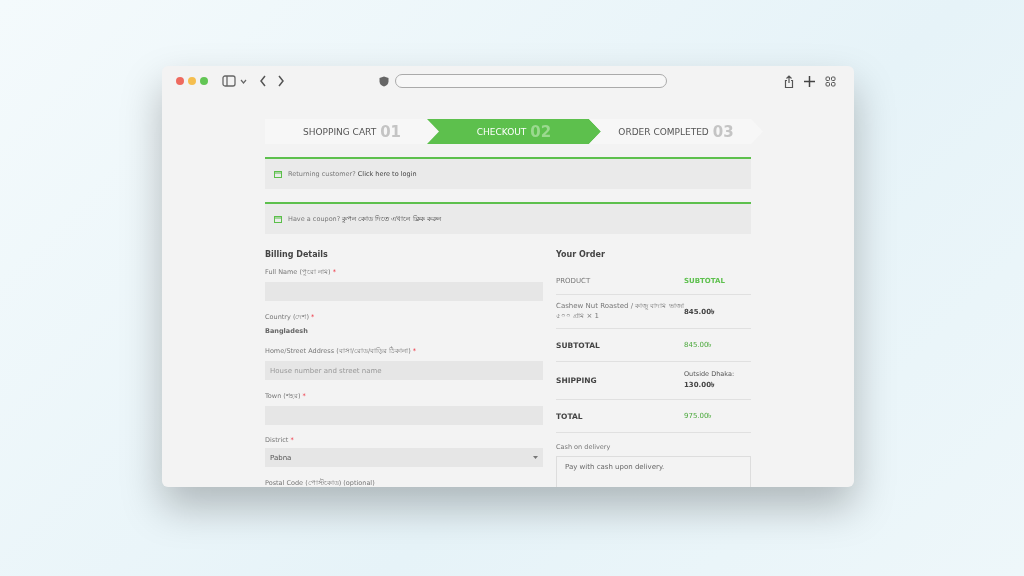 This screenshot has height=576, width=1024. Describe the element at coordinates (581, 254) in the screenshot. I see `section-title: Your Order` at that location.